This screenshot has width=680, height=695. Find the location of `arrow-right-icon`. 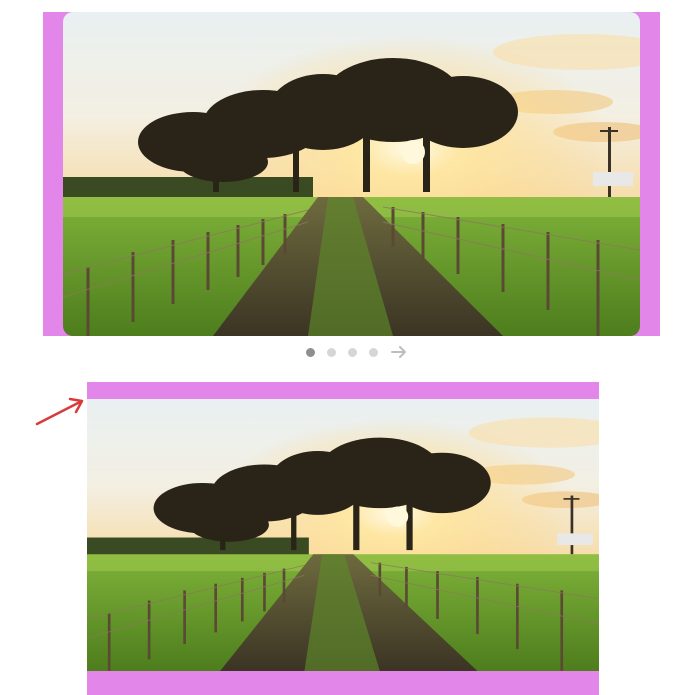

arrow-right-icon is located at coordinates (398, 352).